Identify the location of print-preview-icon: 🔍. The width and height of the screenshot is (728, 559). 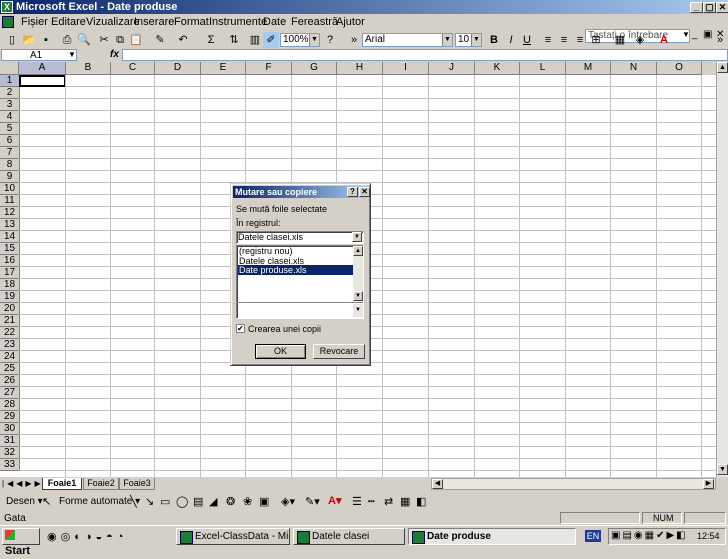
(84, 40).